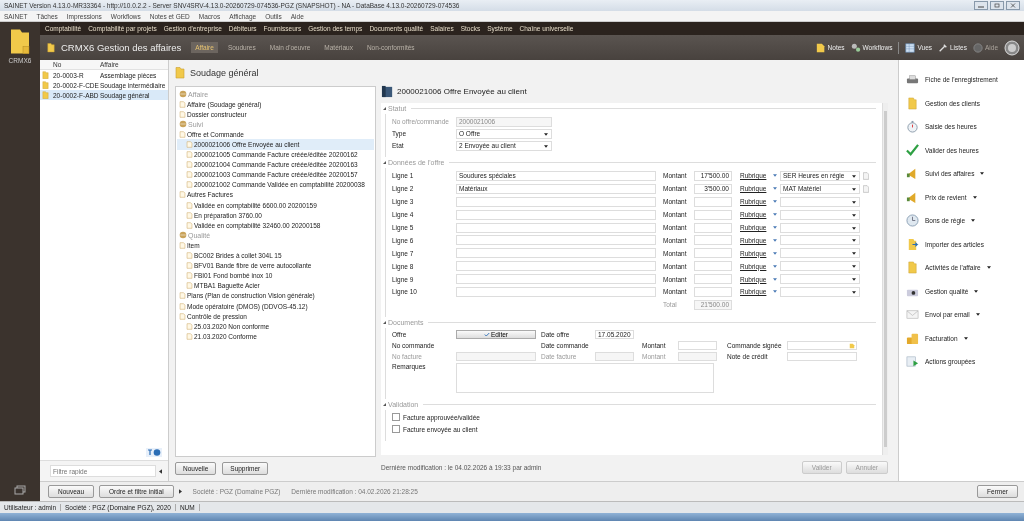 This screenshot has width=1024, height=521. Describe the element at coordinates (912, 315) in the screenshot. I see `envelope-icon` at that location.